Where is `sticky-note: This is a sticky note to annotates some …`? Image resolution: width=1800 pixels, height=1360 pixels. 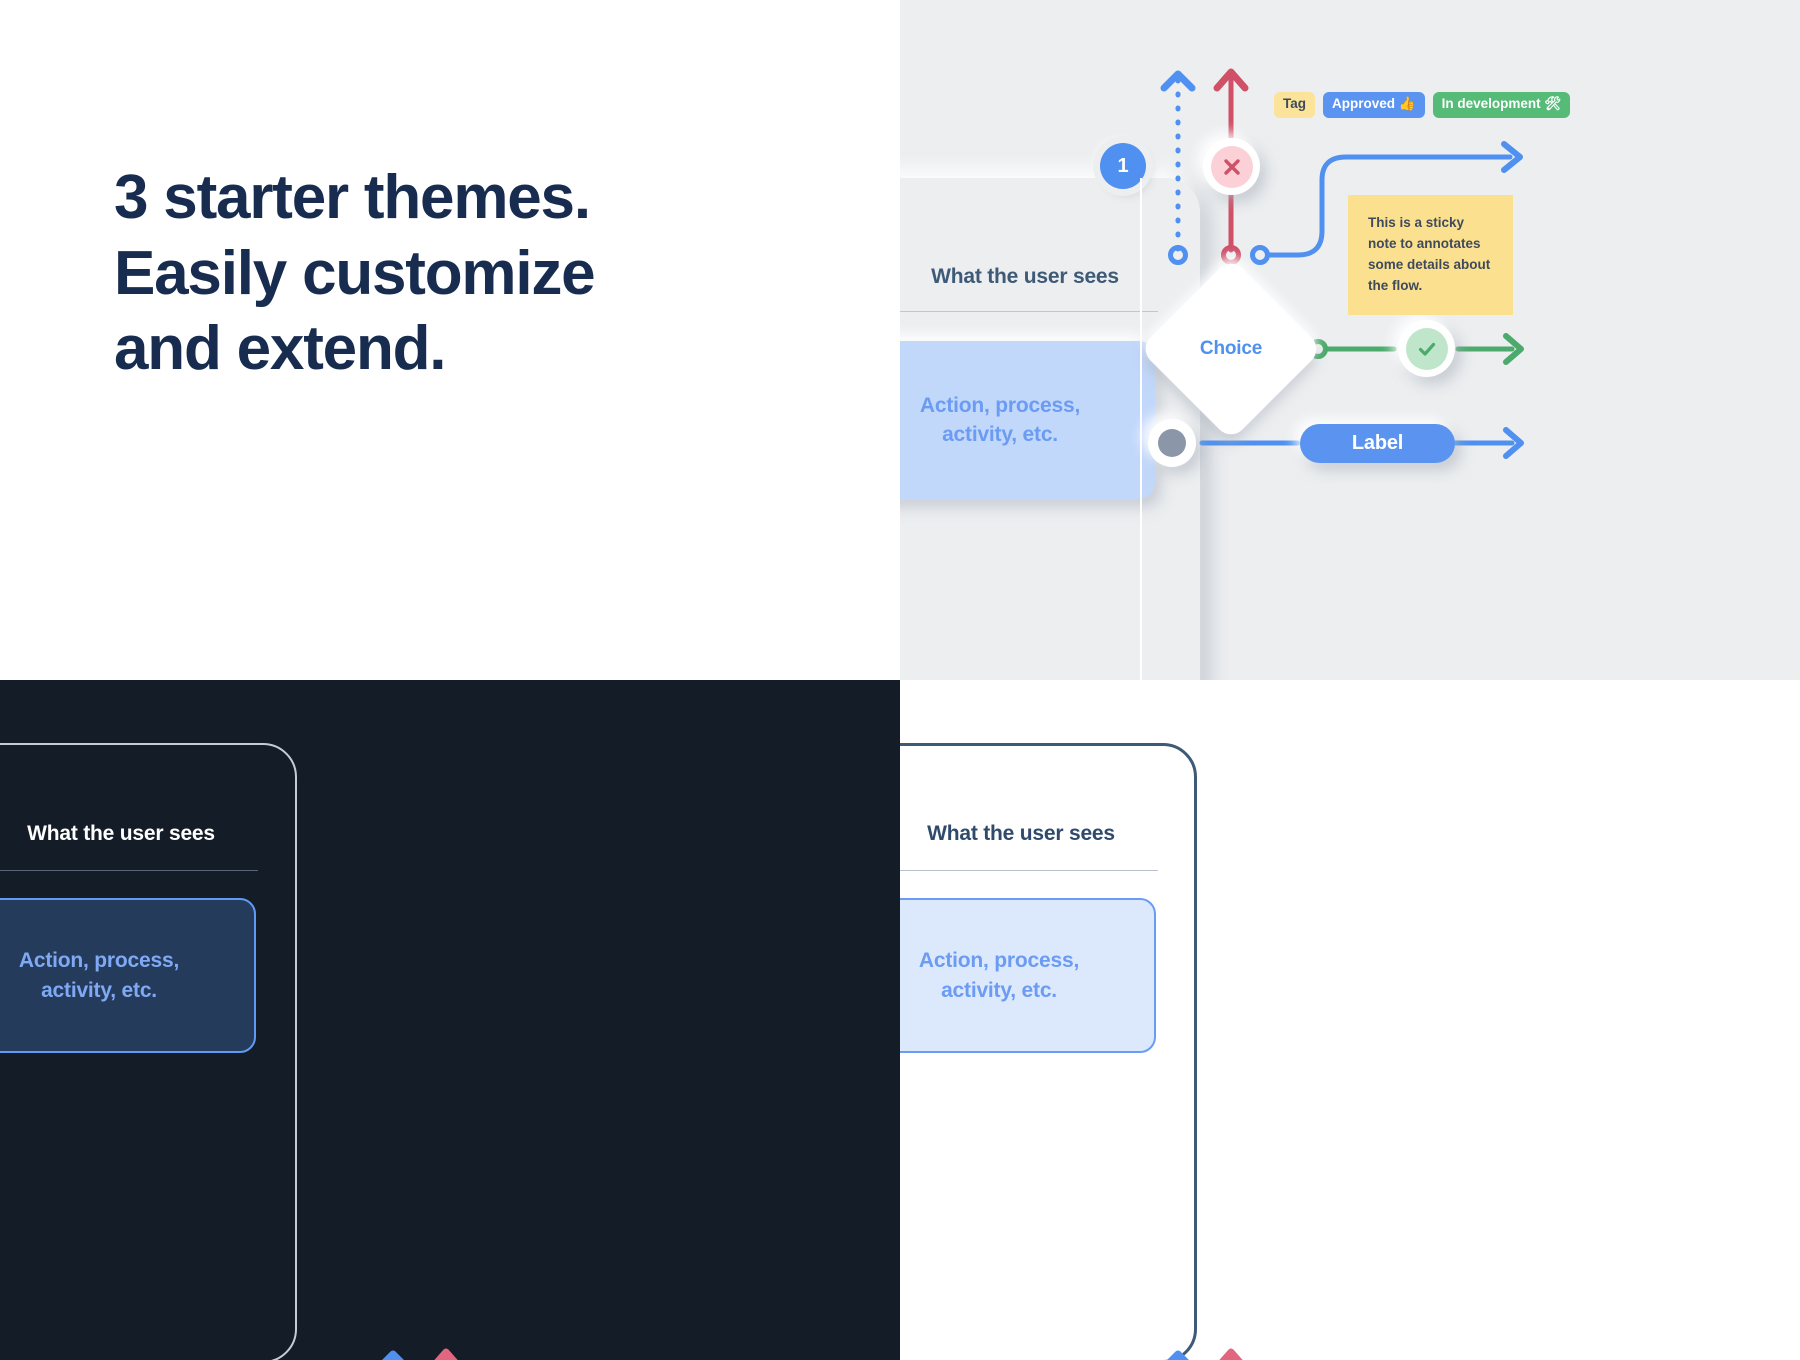
sticky-note: This is a sticky note to annotates some … is located at coordinates (1430, 255).